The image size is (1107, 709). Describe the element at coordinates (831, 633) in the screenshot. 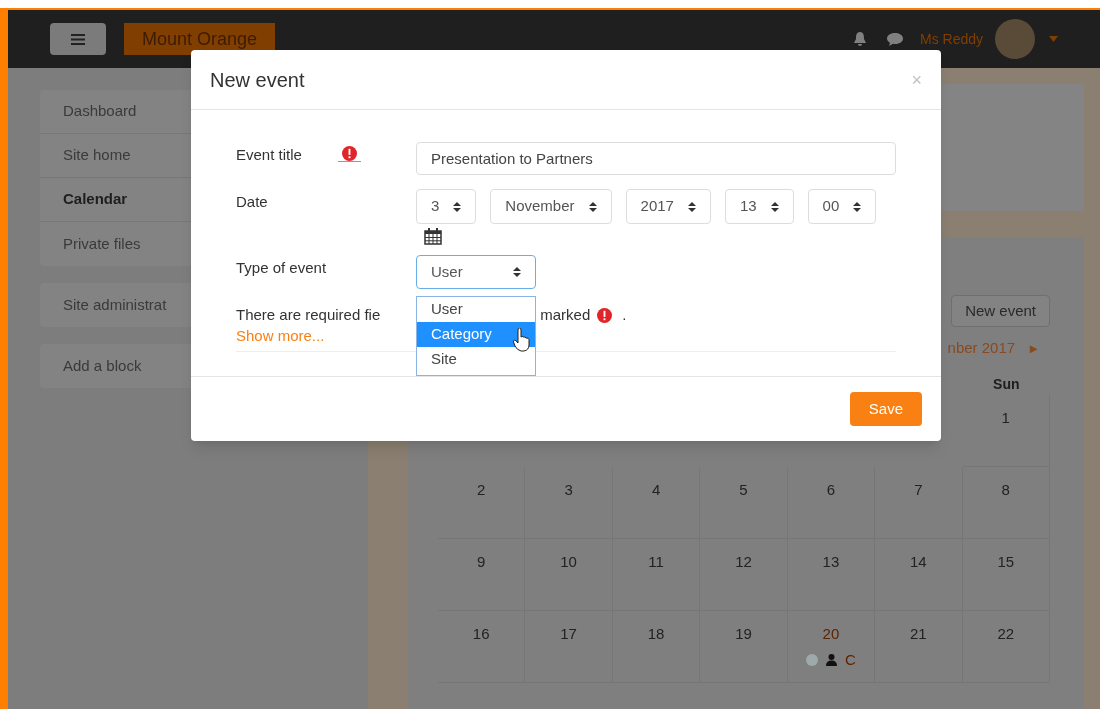

I see `day-number: 20` at that location.